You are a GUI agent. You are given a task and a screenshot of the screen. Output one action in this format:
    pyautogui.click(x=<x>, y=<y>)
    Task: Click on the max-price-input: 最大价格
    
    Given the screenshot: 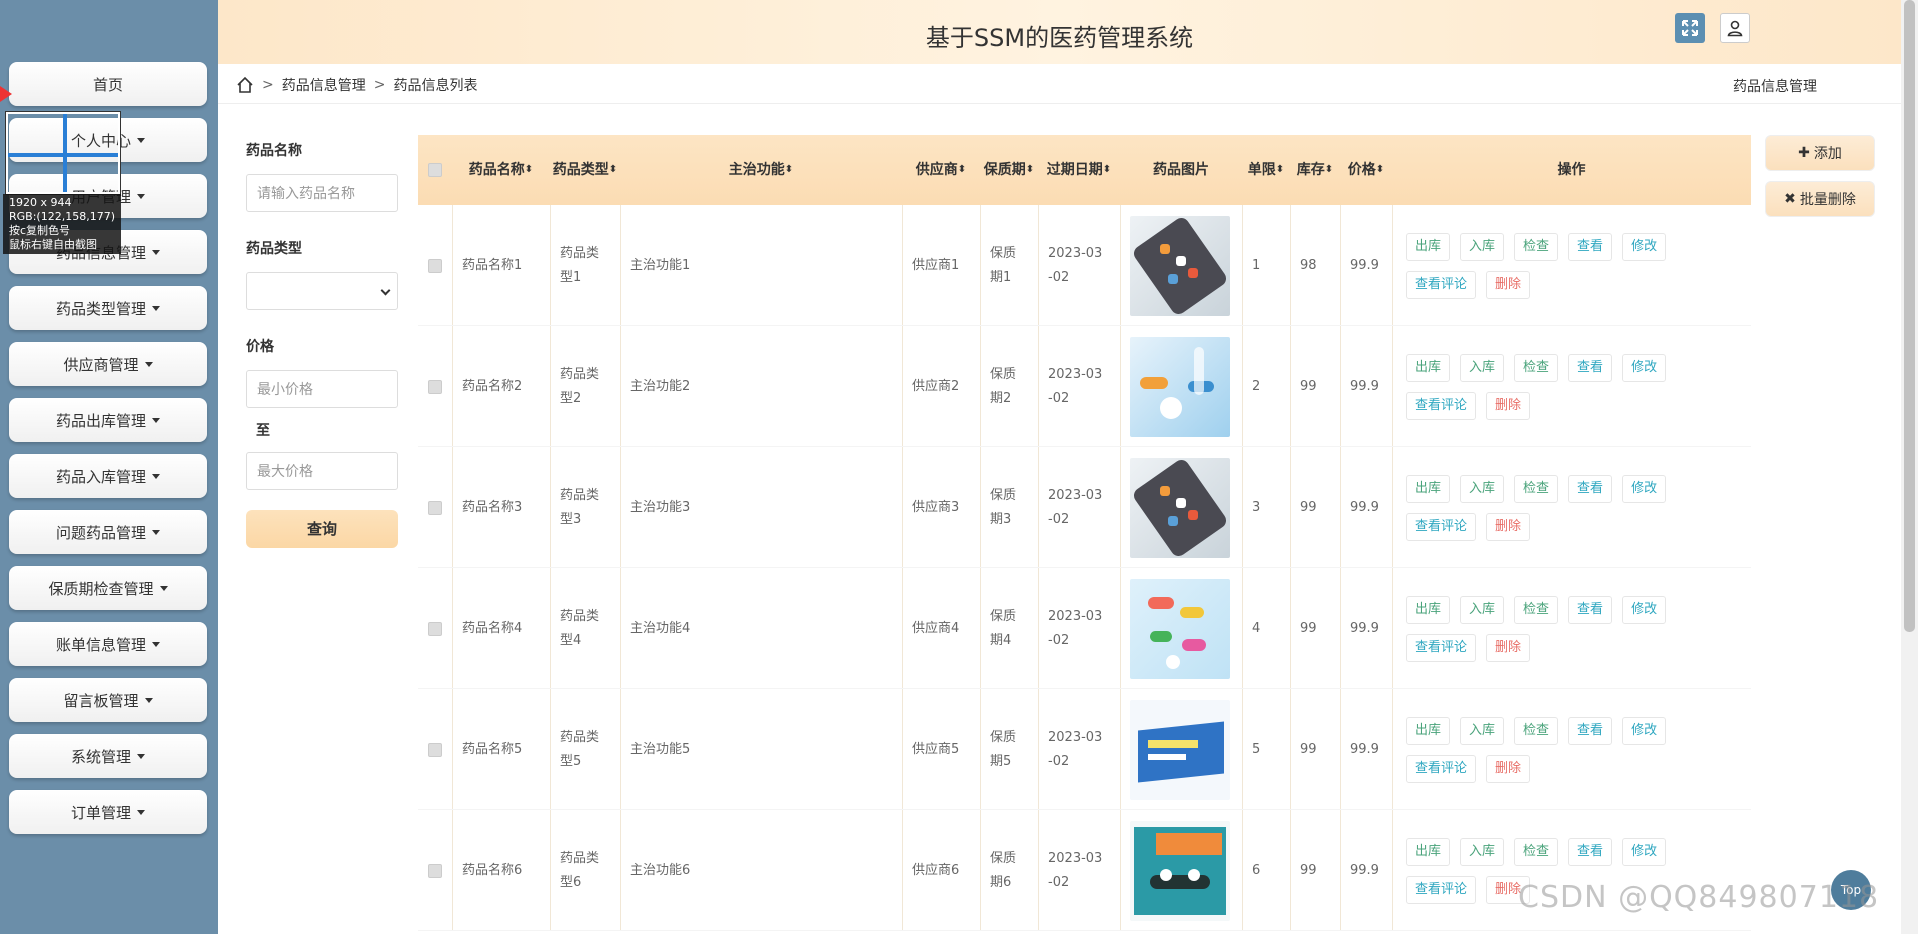 What is the action you would take?
    pyautogui.click(x=322, y=471)
    